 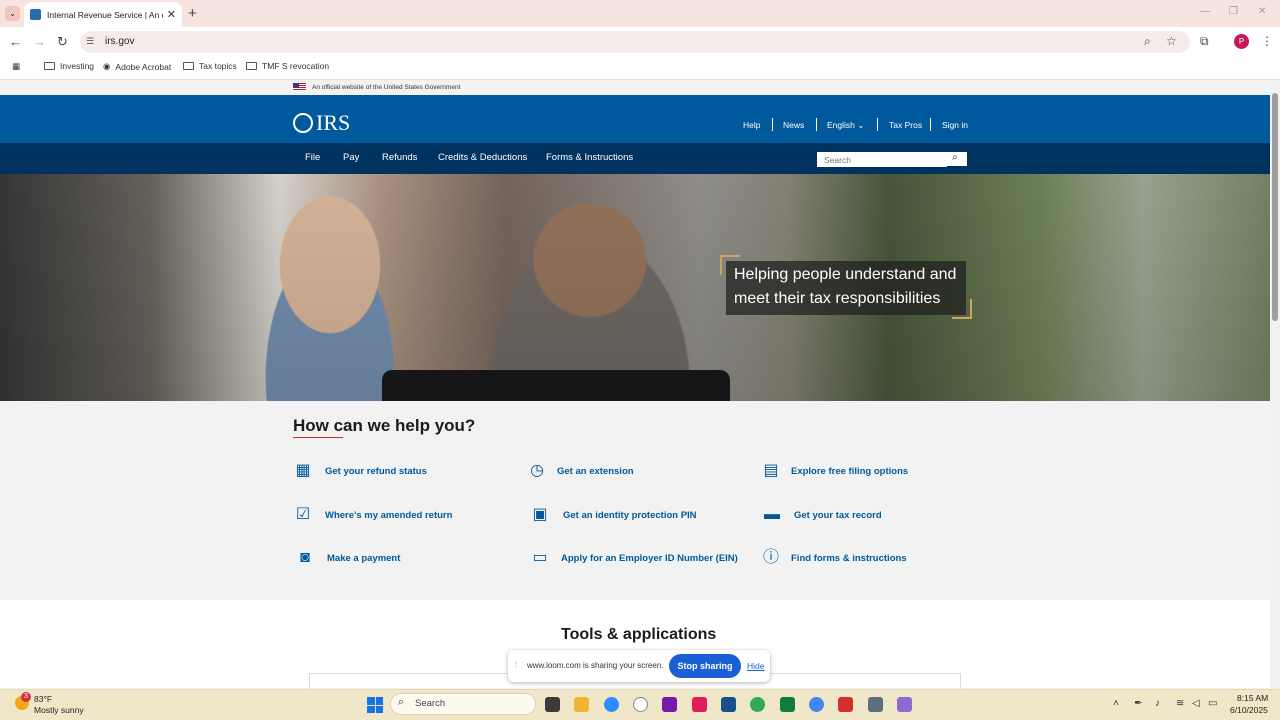 I want to click on zoom-app-icon, so click(x=611, y=704).